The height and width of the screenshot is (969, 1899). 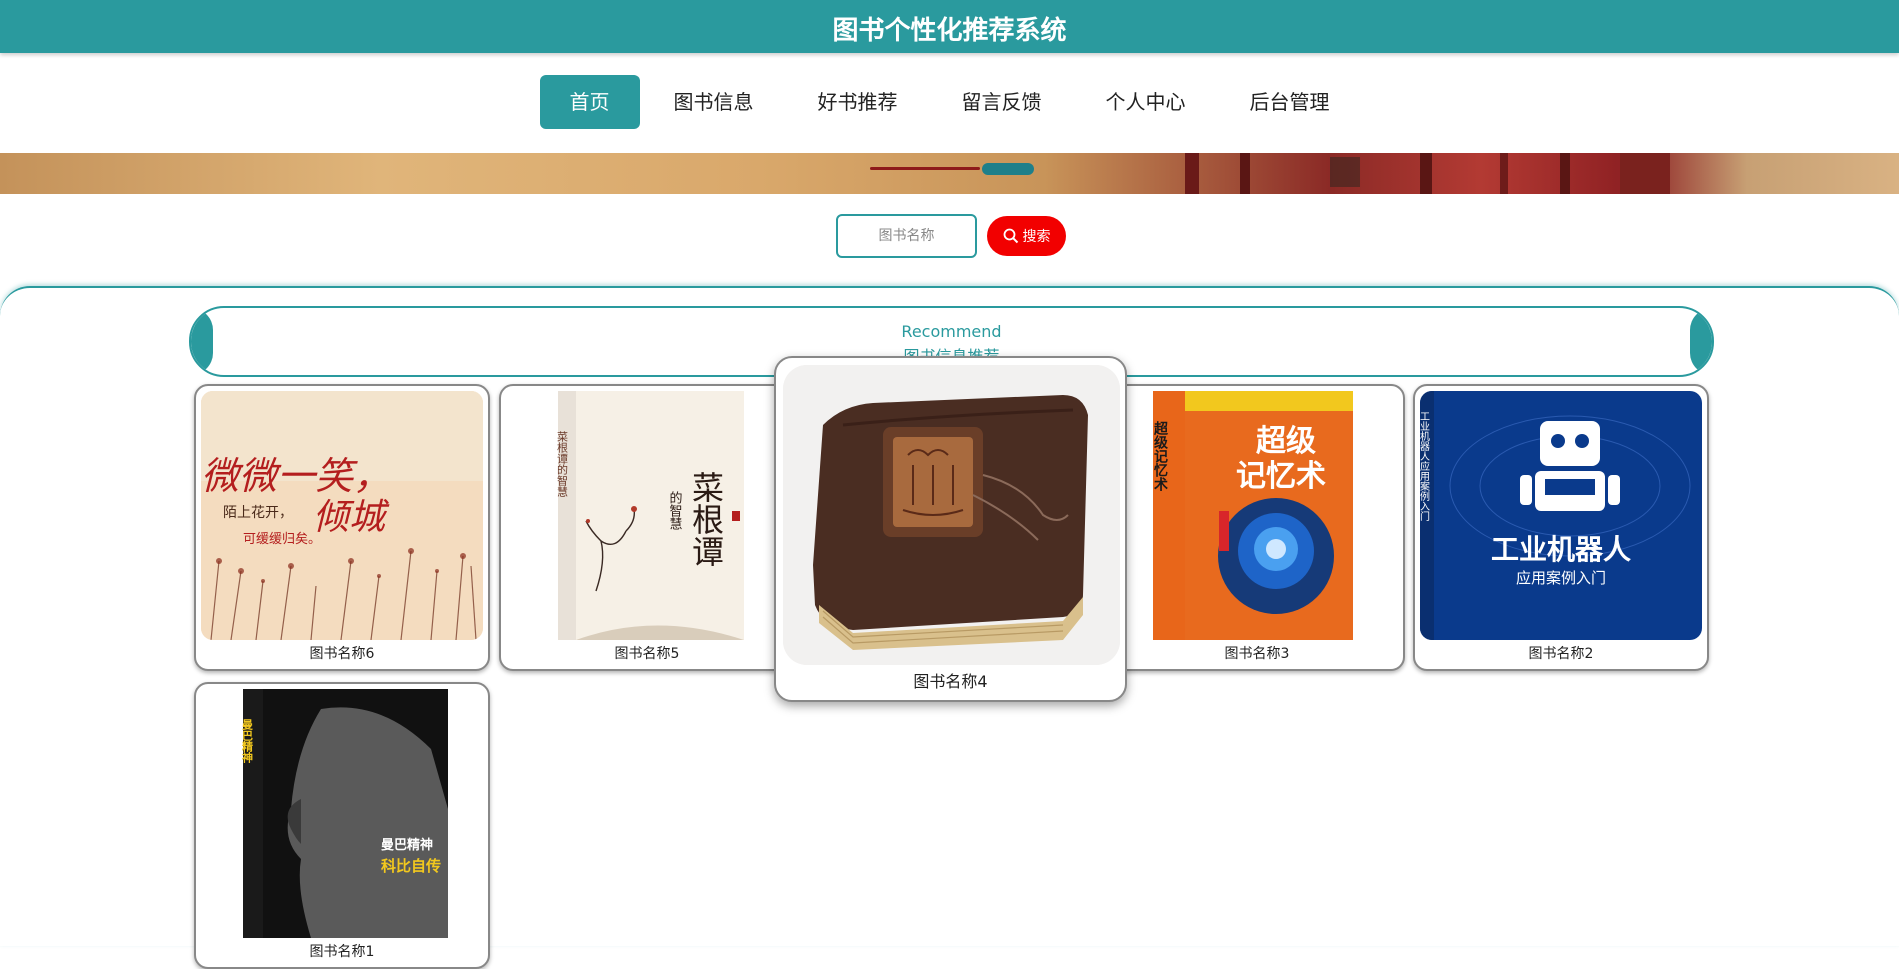 I want to click on book-name: 图书名称1, so click(x=342, y=952).